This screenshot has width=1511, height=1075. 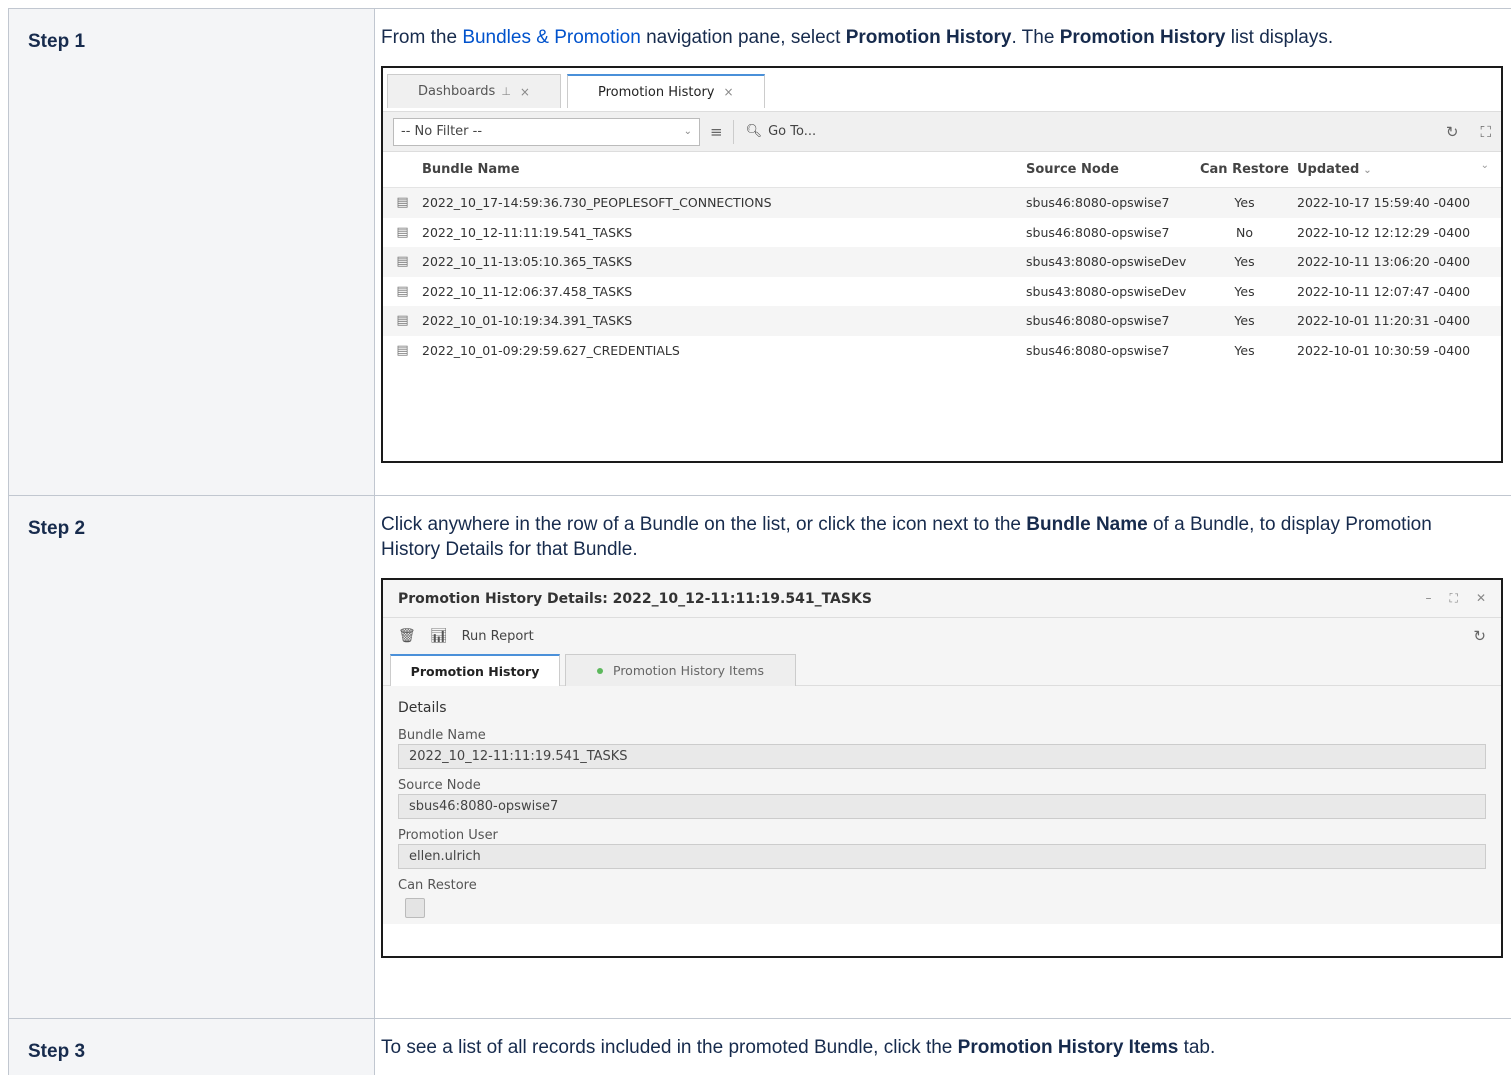 I want to click on col-source-node: Source Node, so click(x=1109, y=169).